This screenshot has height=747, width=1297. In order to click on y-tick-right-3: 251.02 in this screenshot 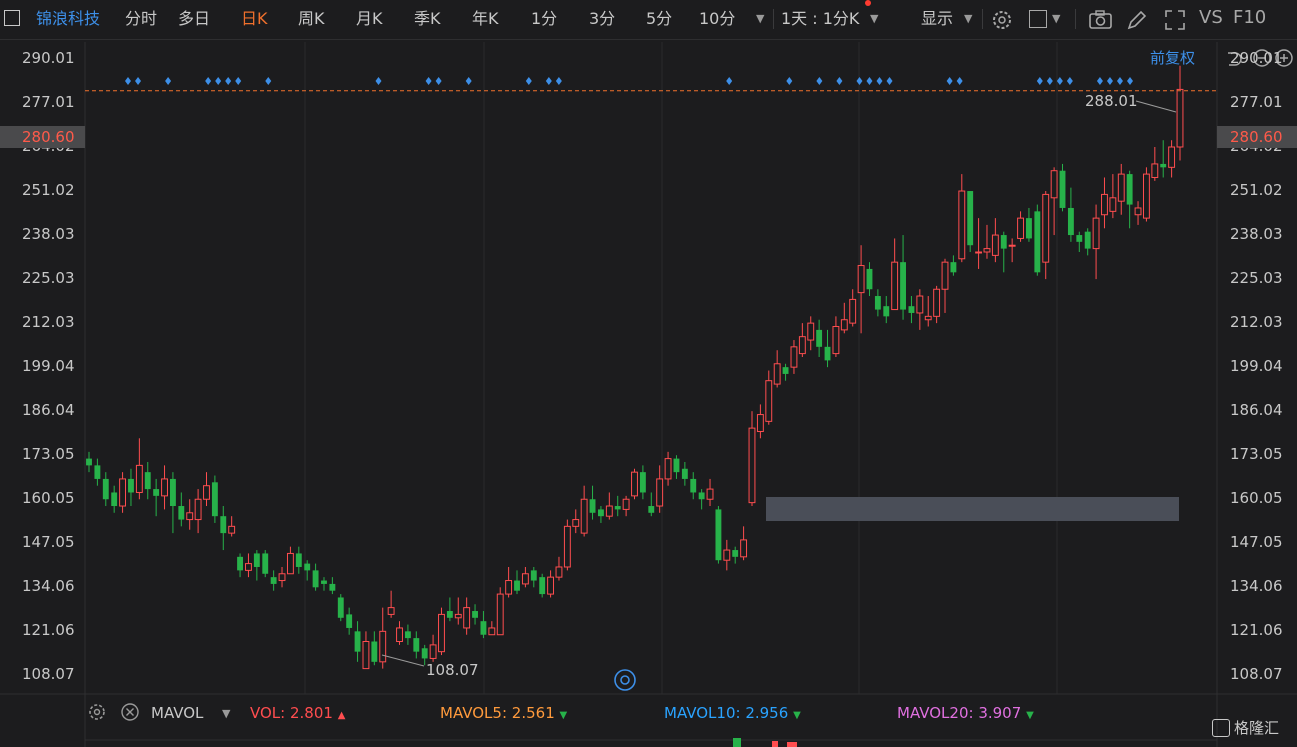, I will do `click(1256, 189)`.